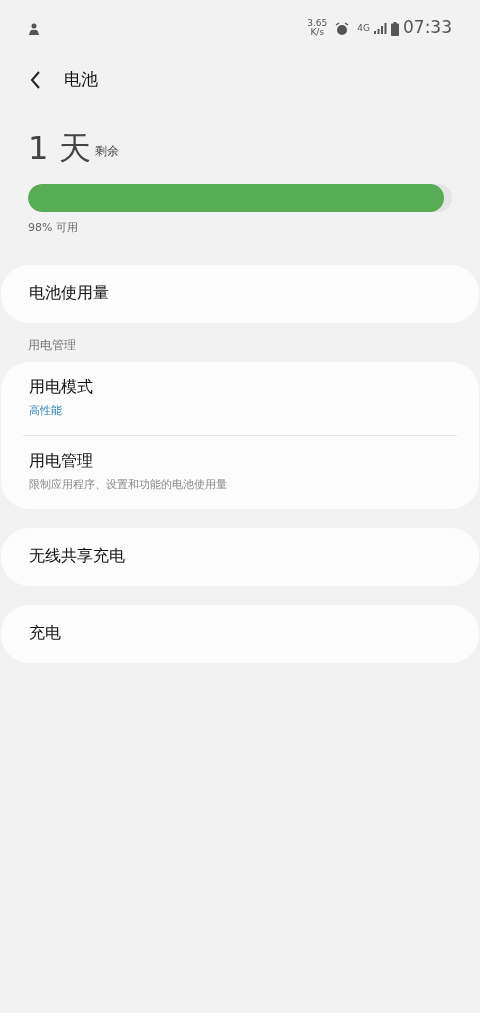 The height and width of the screenshot is (1013, 480). I want to click on net-speed: 3.65, so click(317, 23).